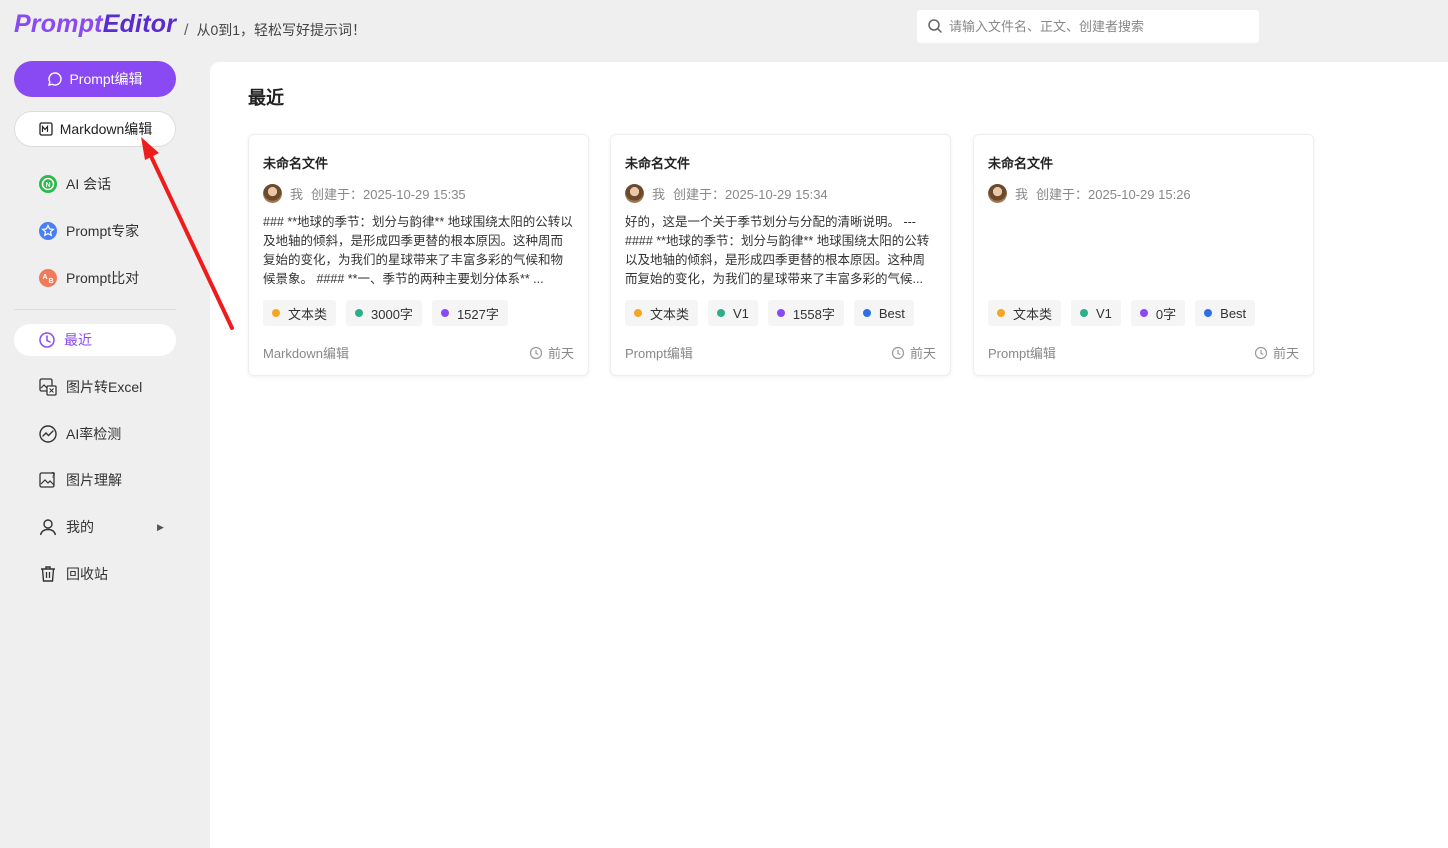  What do you see at coordinates (48, 434) in the screenshot?
I see `trend-chart-icon` at bounding box center [48, 434].